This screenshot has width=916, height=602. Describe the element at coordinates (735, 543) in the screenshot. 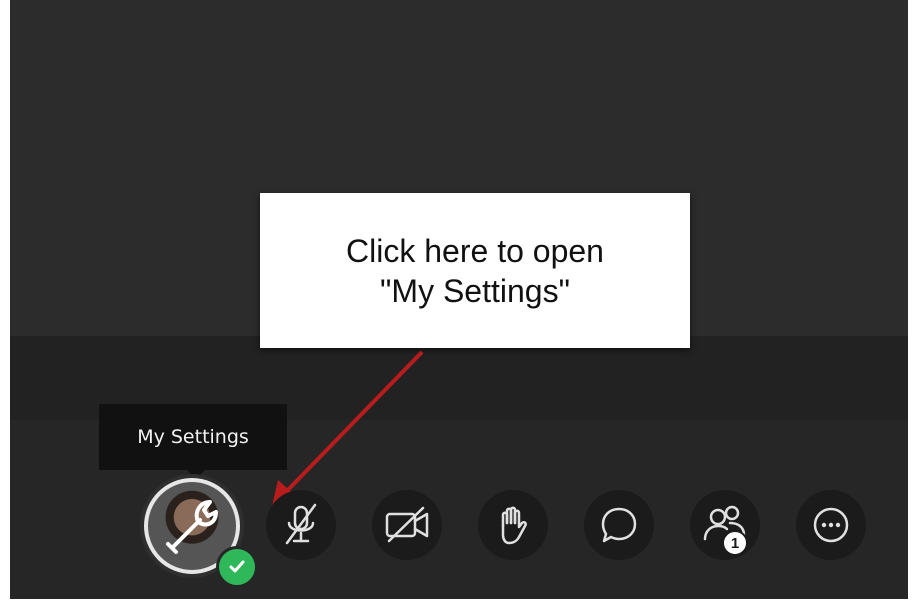

I see `attendees-count-badge: 1` at that location.